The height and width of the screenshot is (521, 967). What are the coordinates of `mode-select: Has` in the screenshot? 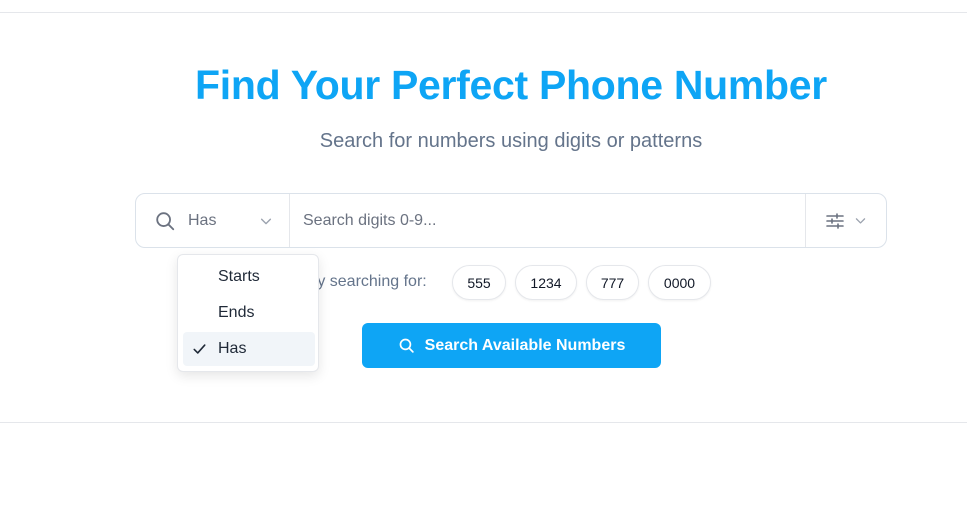 It's located at (213, 220).